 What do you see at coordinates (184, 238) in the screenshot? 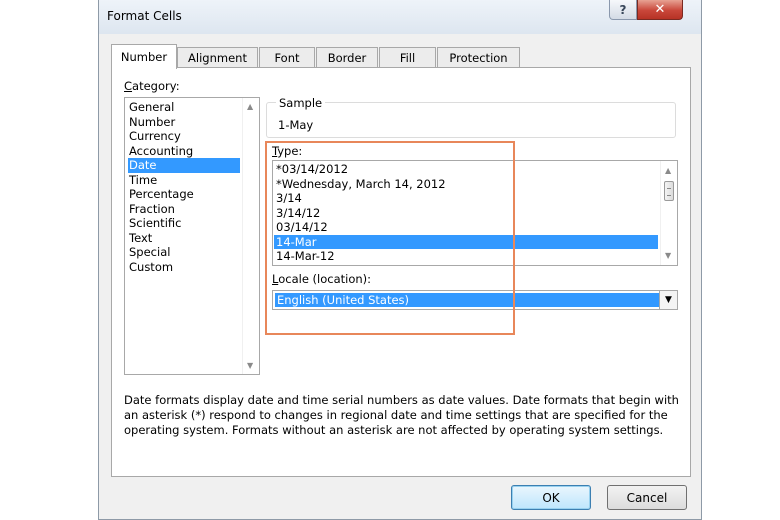
I see `category-item-text: Text` at bounding box center [184, 238].